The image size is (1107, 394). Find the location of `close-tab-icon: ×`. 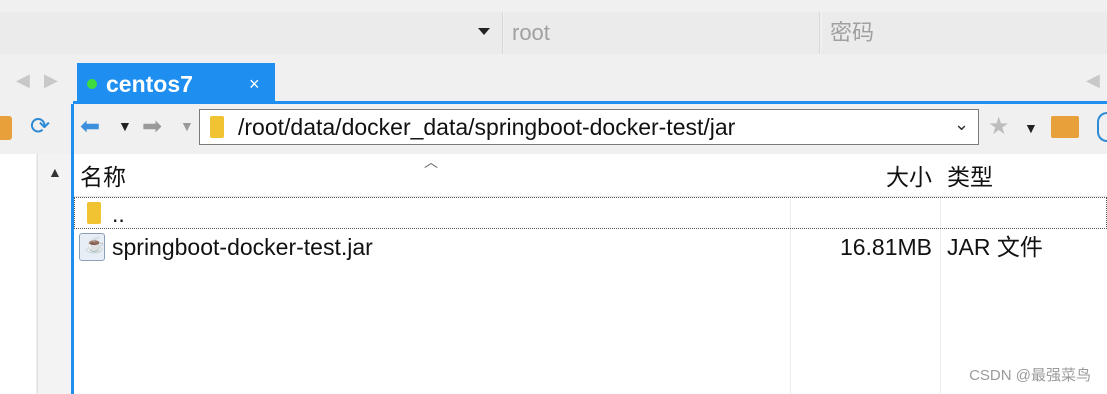

close-tab-icon: × is located at coordinates (254, 84).